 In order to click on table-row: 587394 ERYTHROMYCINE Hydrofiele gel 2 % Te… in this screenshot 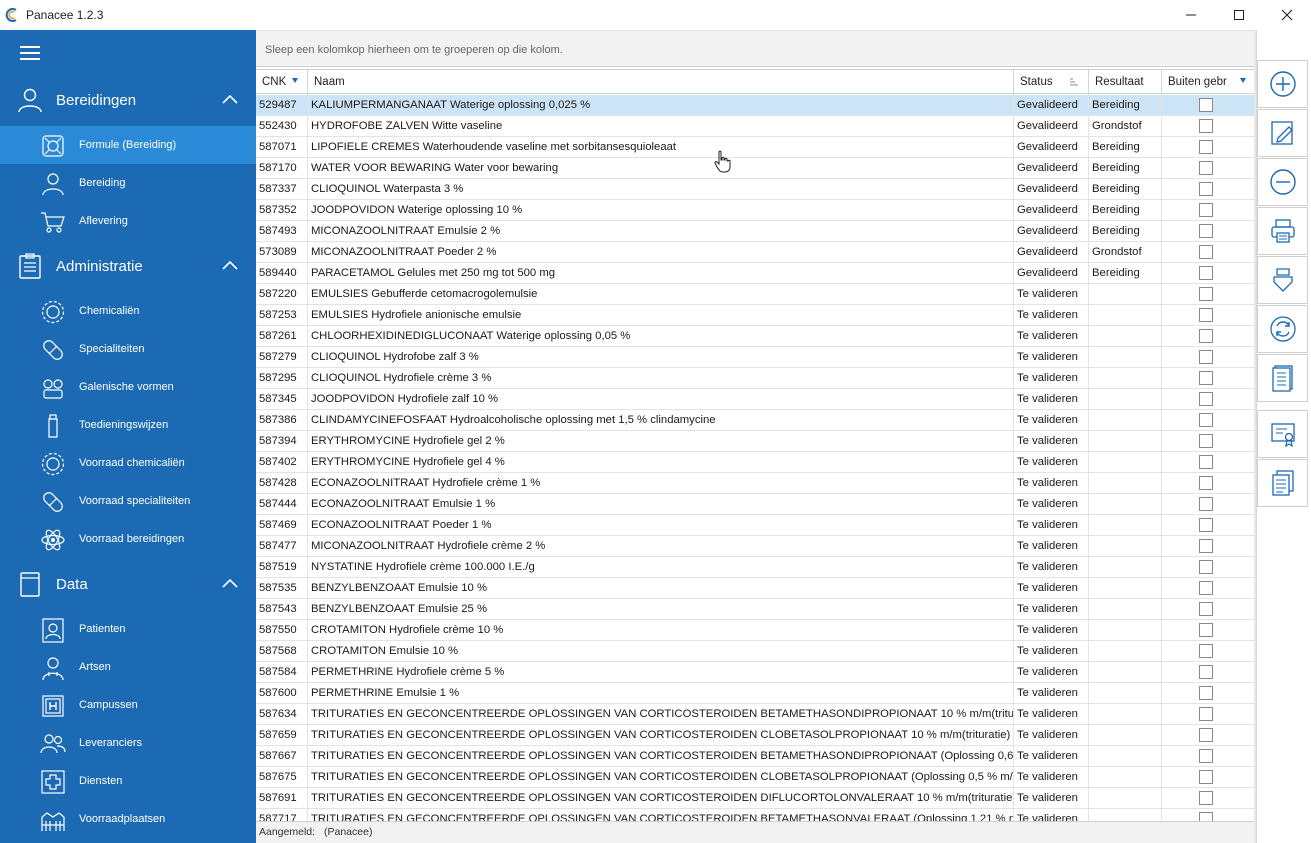, I will do `click(755, 441)`.